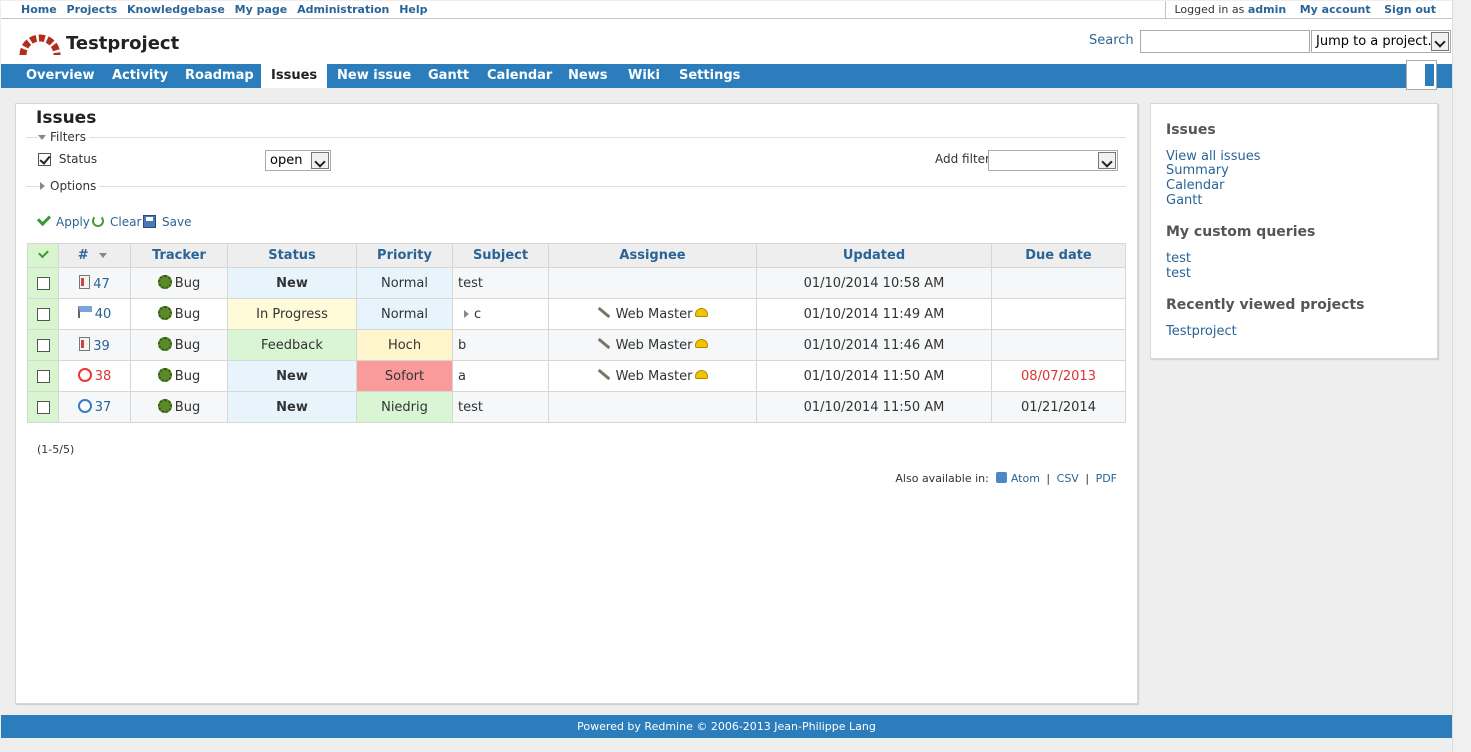  What do you see at coordinates (1410, 9) in the screenshot?
I see `sign-out-link: Sign out` at bounding box center [1410, 9].